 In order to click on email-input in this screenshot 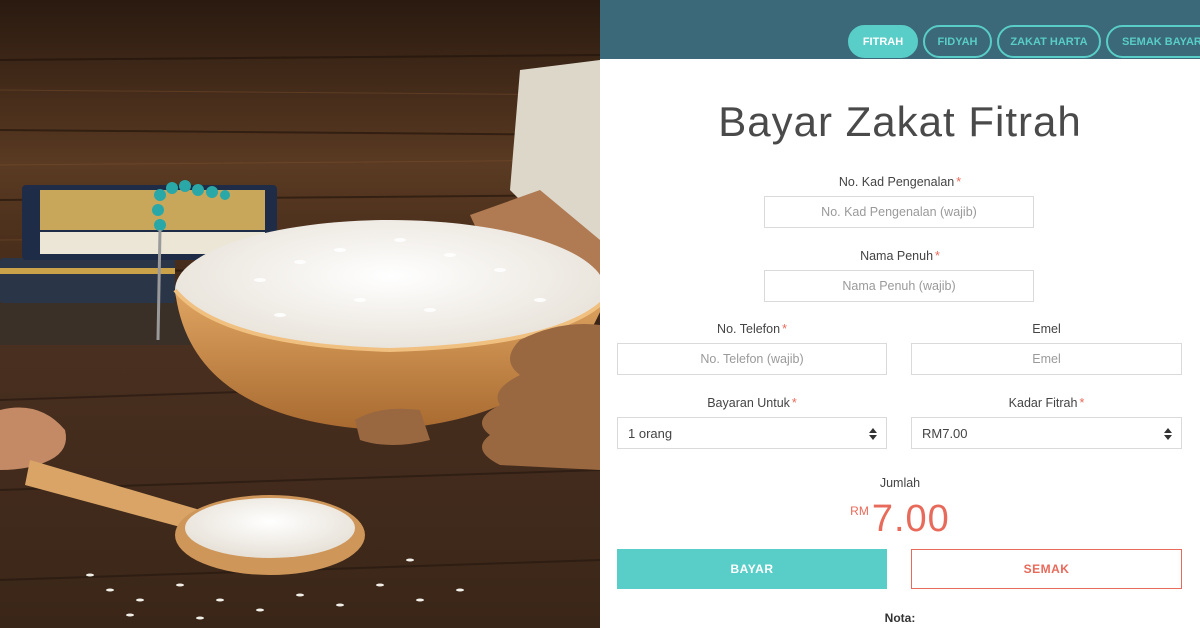, I will do `click(1046, 359)`.